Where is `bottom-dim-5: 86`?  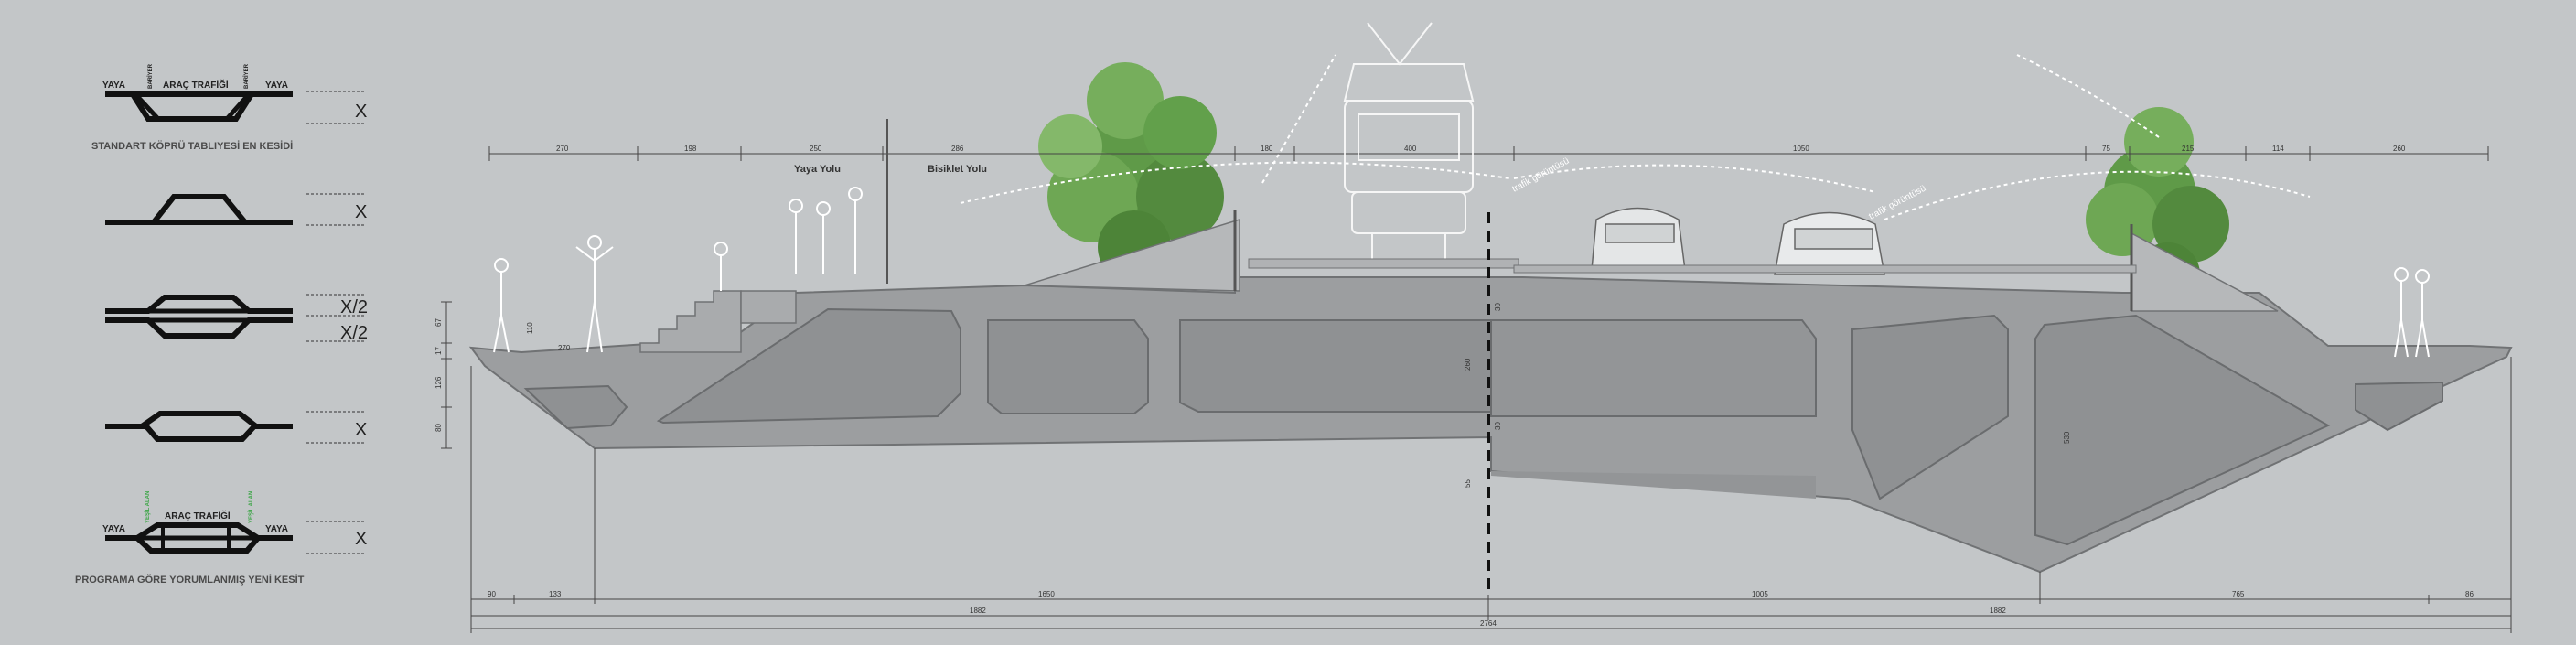 bottom-dim-5: 86 is located at coordinates (2469, 594).